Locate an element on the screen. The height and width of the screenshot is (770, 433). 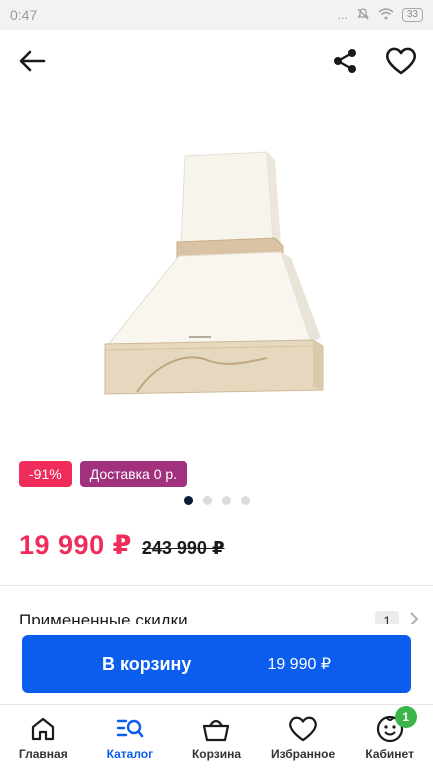
image-pager is located at coordinates (216, 500).